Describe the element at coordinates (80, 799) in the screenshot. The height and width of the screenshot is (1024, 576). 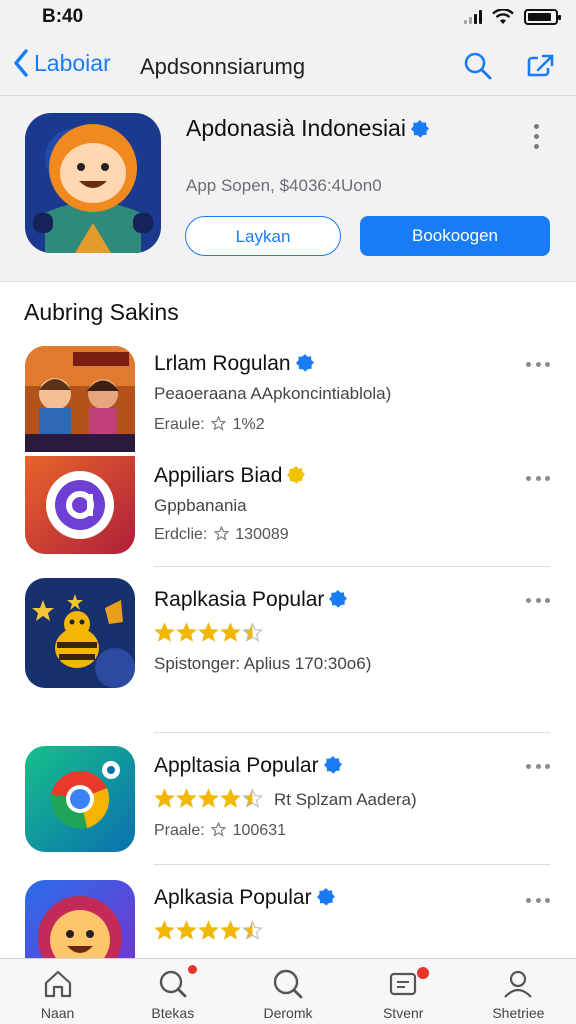
I see `app-icon-chrome-like` at that location.